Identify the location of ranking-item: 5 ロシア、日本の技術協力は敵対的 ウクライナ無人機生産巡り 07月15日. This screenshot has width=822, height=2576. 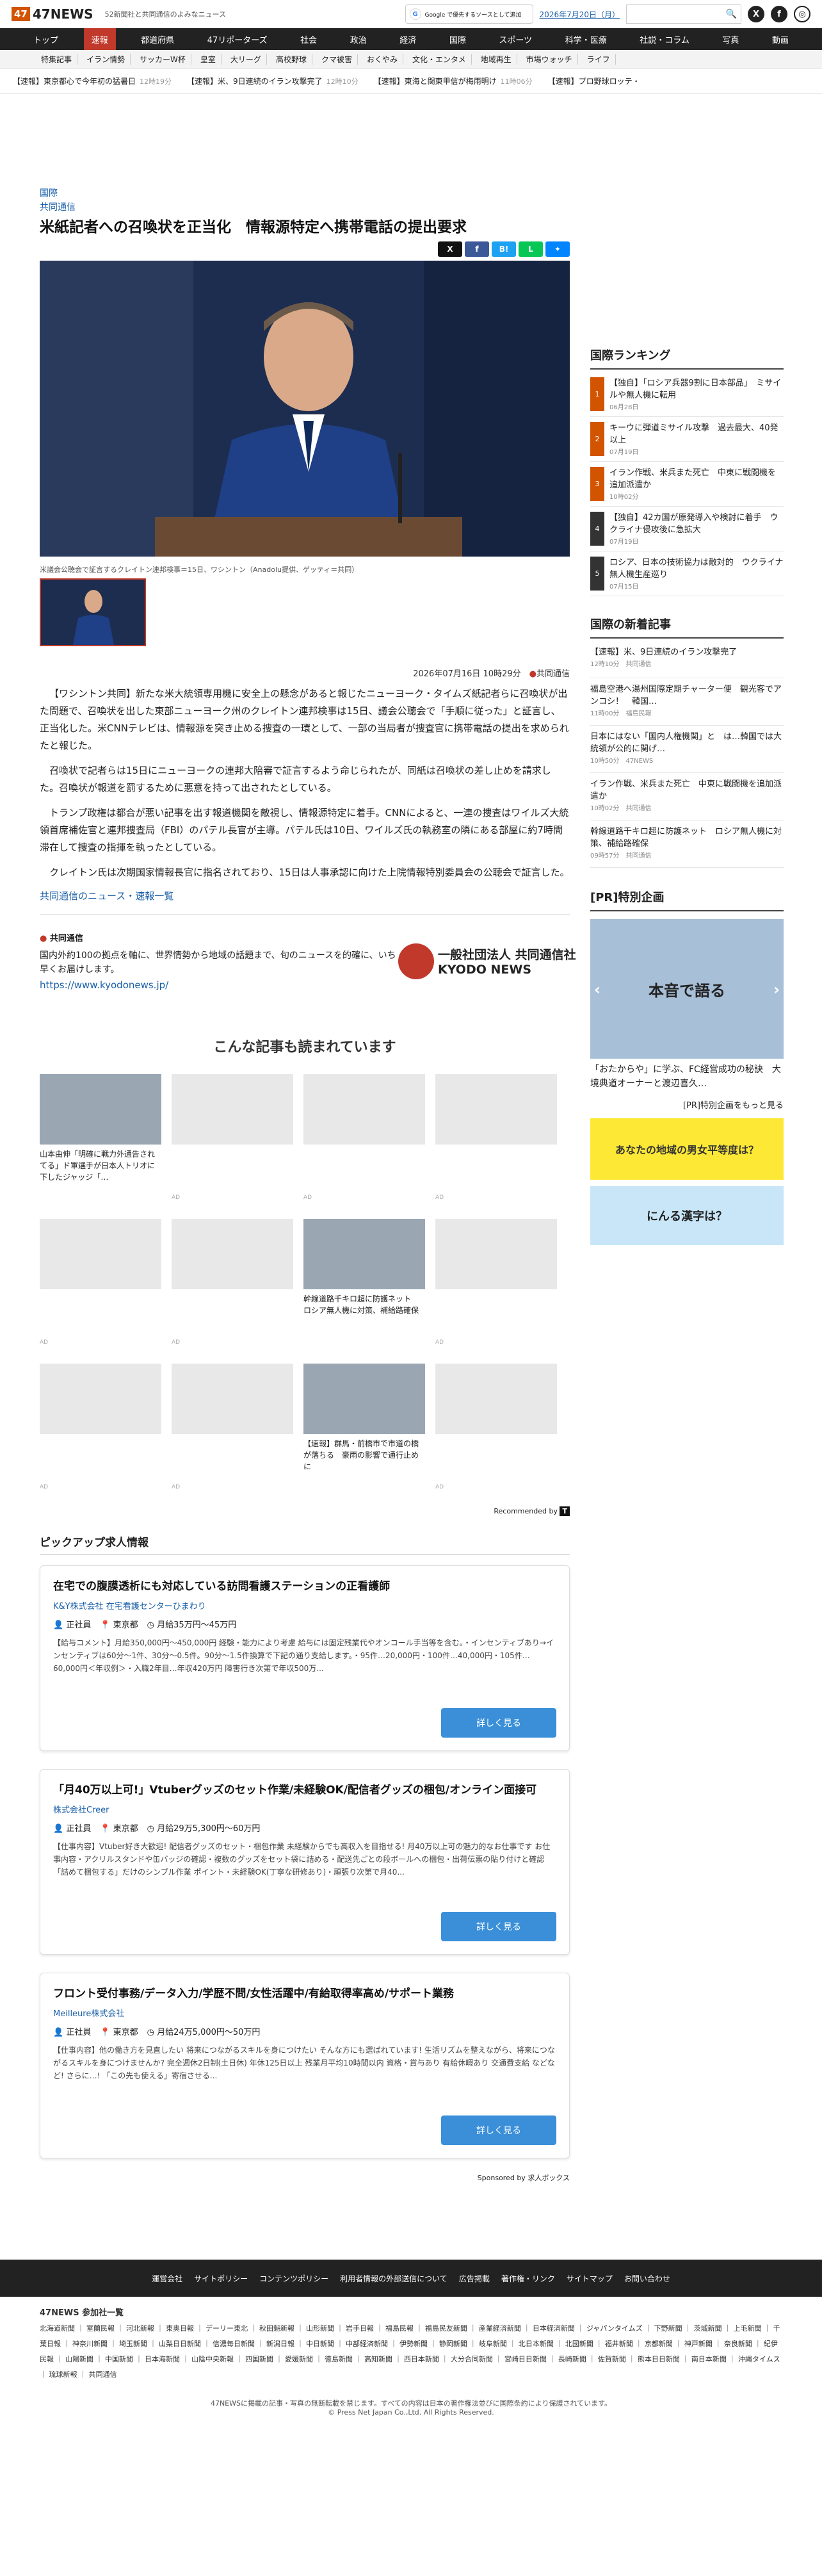
(687, 573).